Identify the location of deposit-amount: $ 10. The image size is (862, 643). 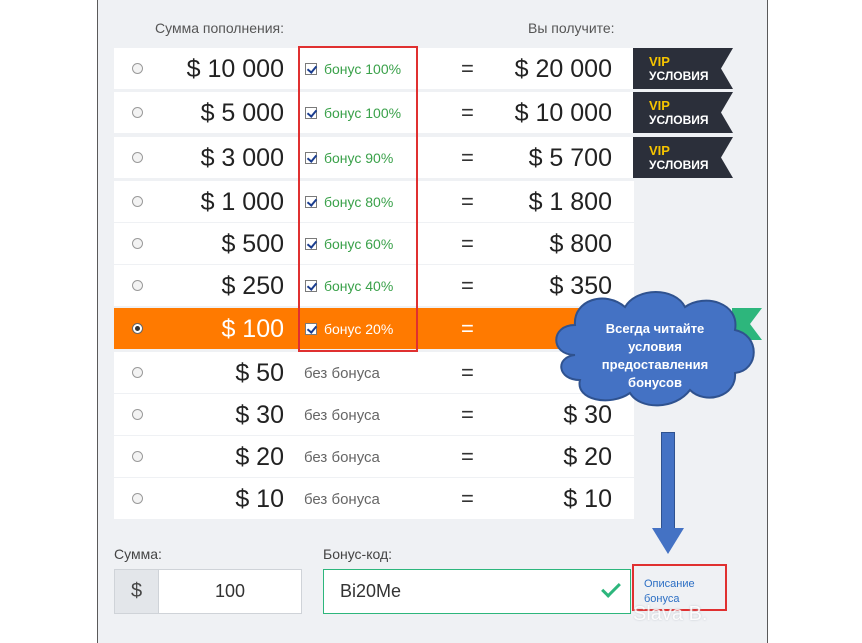
(259, 499).